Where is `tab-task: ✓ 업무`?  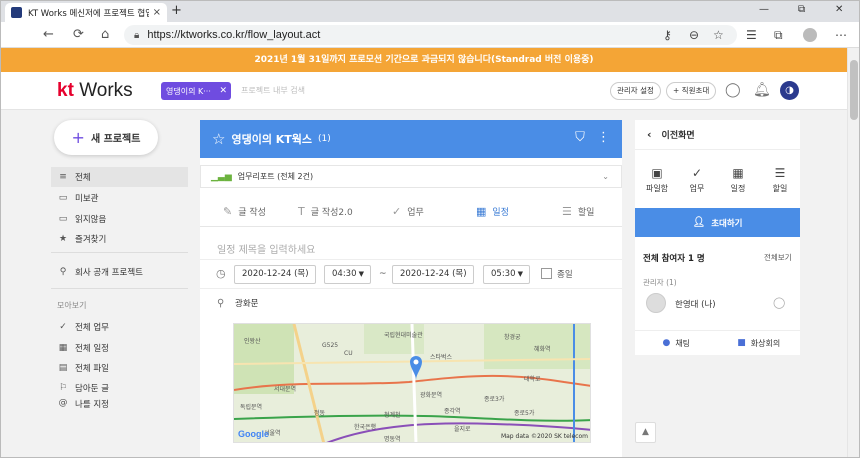
tab-task: ✓ 업무 is located at coordinates (408, 211).